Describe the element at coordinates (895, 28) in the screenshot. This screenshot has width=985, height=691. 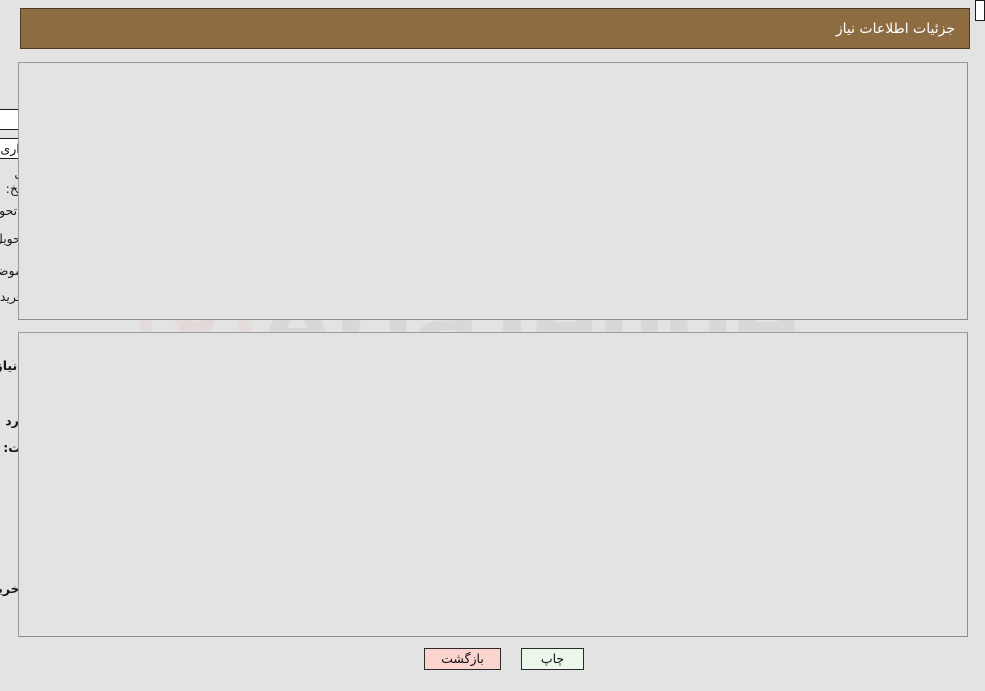
I see `page-title: جزئیات اطلاعات نیاز` at that location.